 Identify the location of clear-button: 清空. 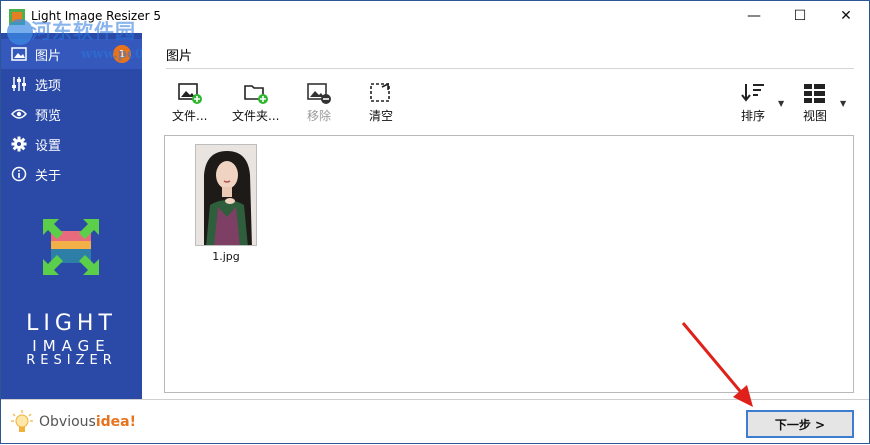
(381, 102).